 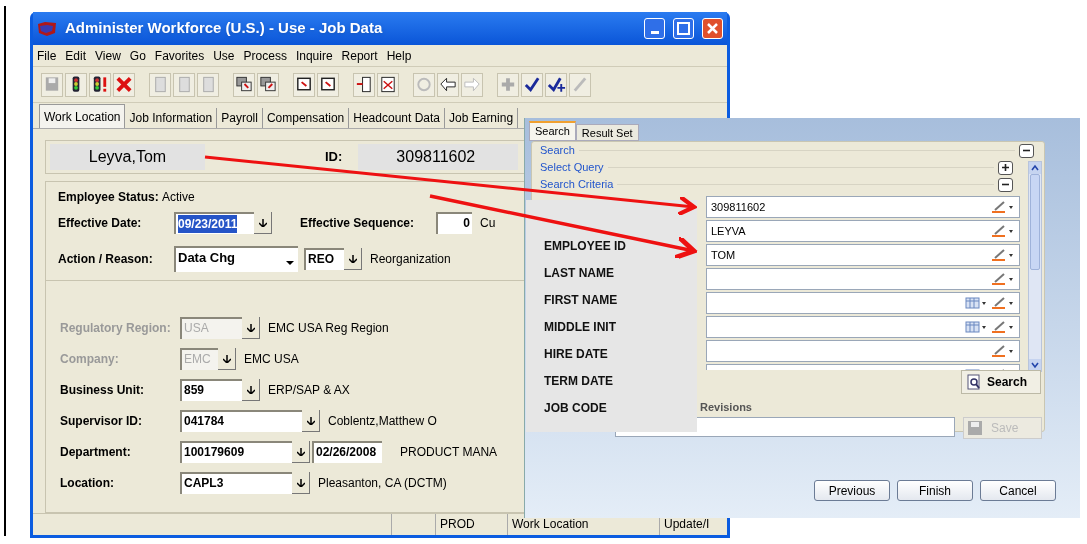 What do you see at coordinates (580, 327) in the screenshot?
I see `criteria-label: MIDDLE INIT` at bounding box center [580, 327].